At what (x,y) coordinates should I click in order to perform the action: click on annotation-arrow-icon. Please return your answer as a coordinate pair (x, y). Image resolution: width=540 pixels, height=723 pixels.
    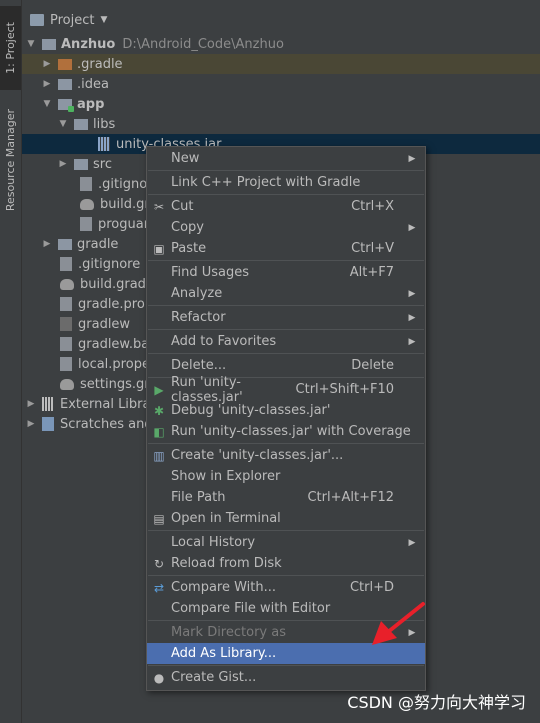
    Looking at the image, I should click on (398, 623).